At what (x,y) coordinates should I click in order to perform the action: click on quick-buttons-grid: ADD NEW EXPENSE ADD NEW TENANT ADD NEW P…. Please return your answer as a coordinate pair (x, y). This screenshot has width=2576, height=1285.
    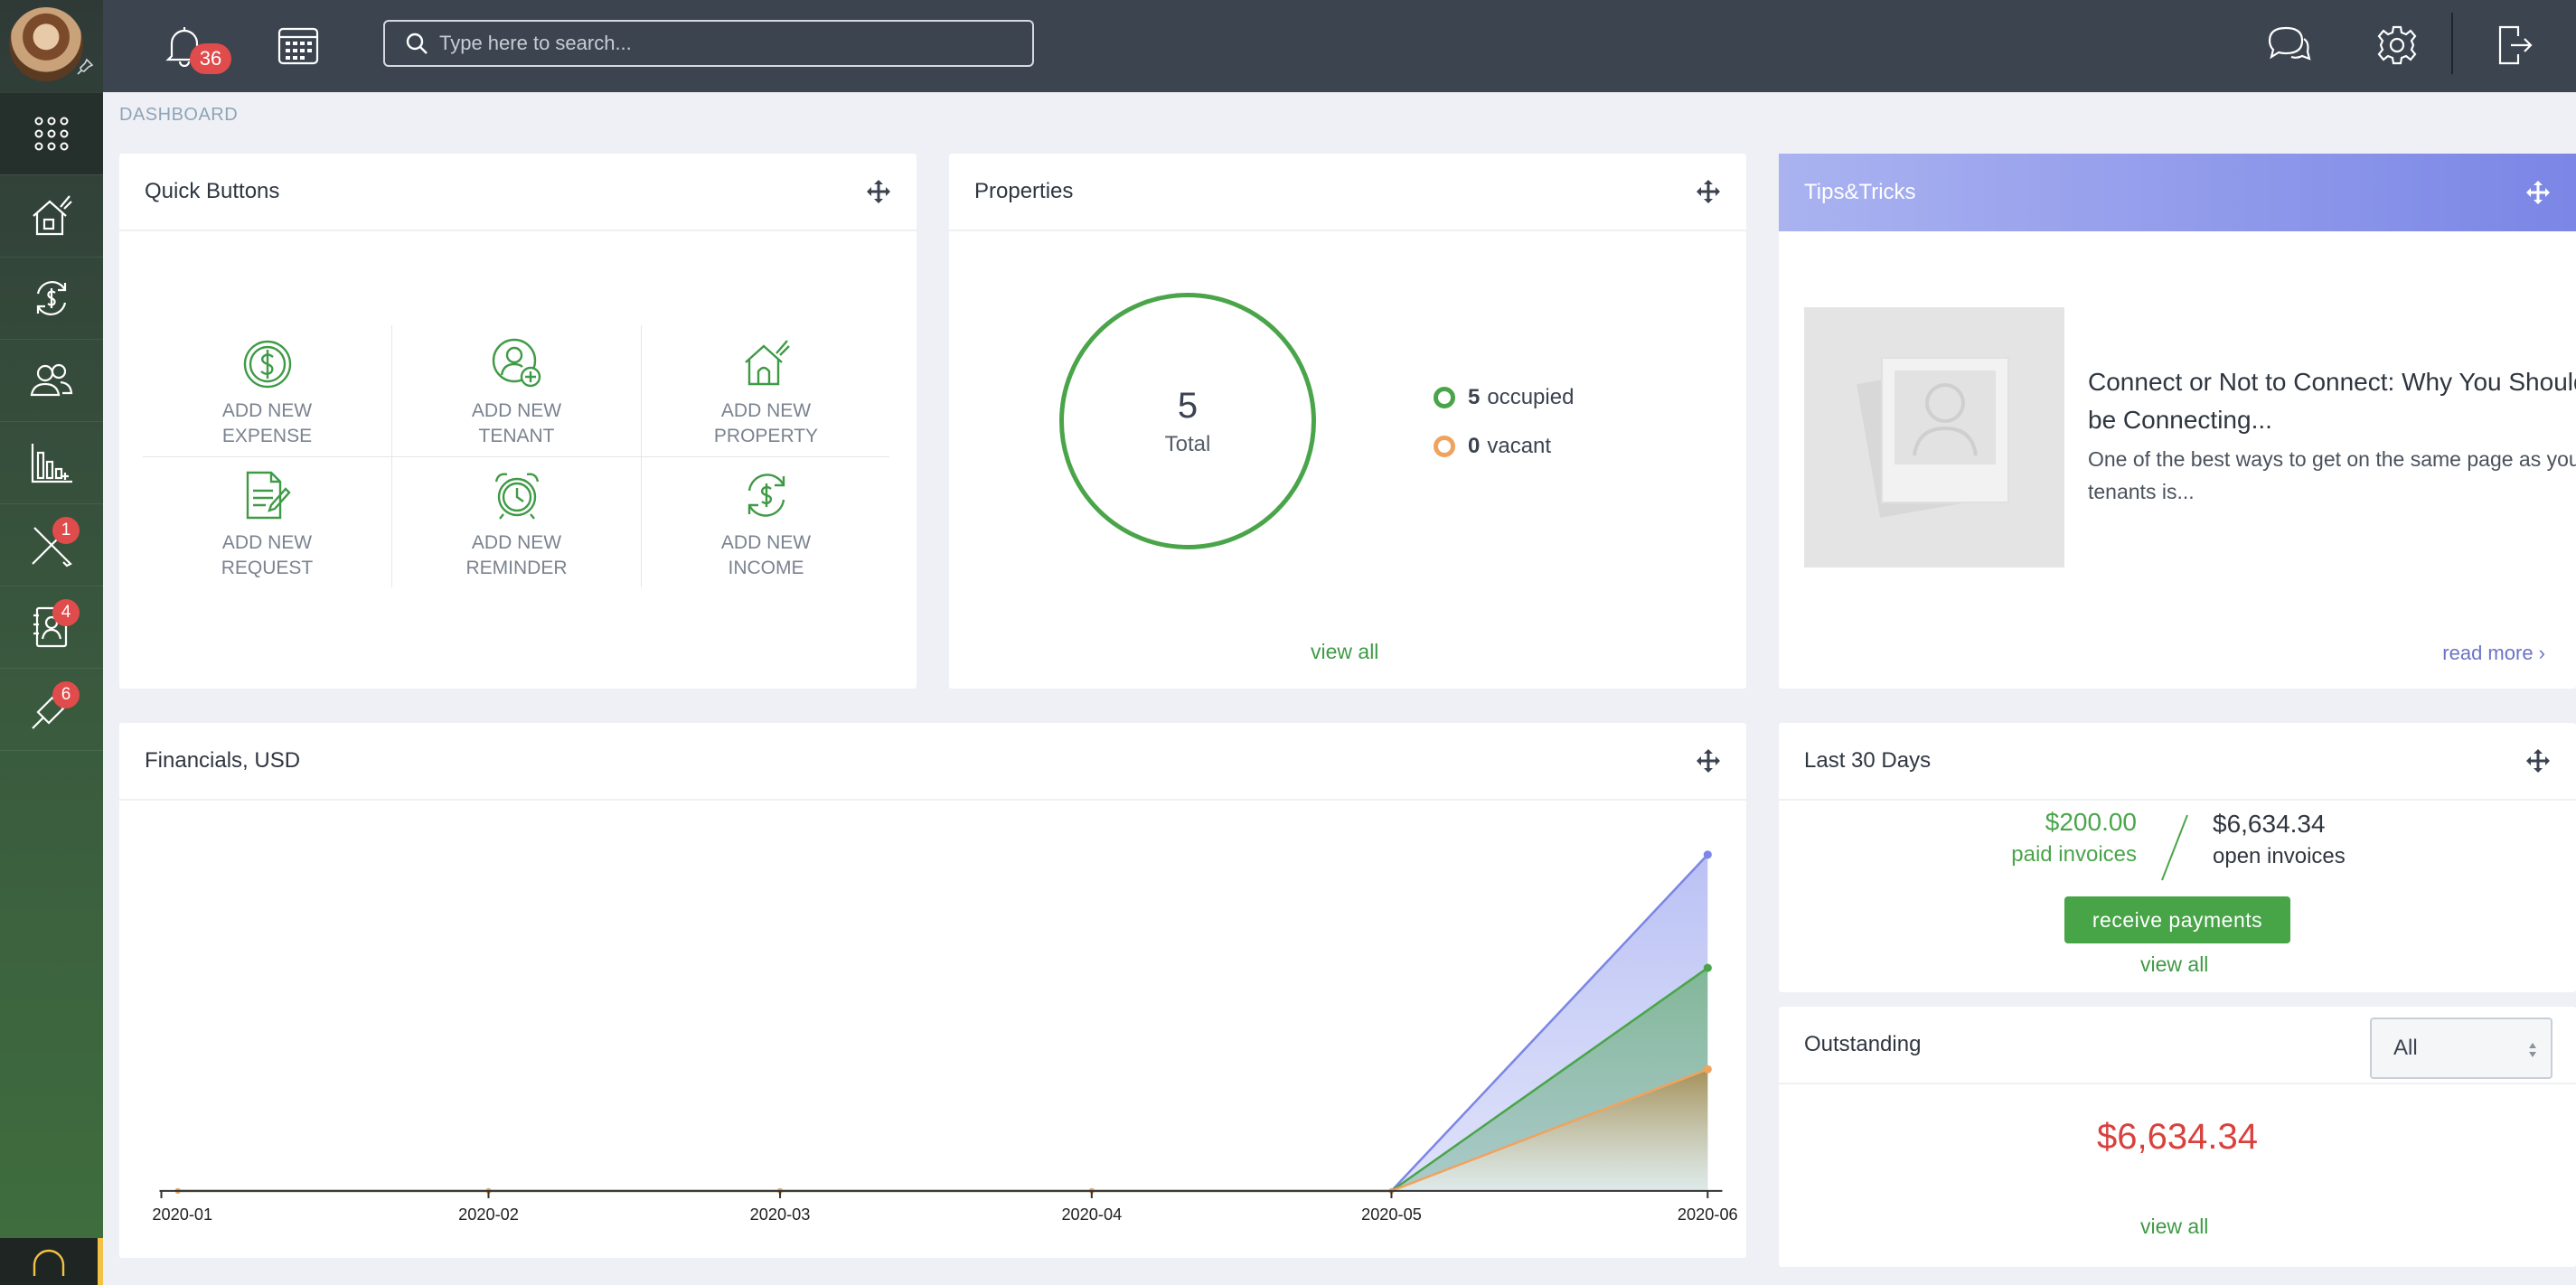
    Looking at the image, I should click on (516, 456).